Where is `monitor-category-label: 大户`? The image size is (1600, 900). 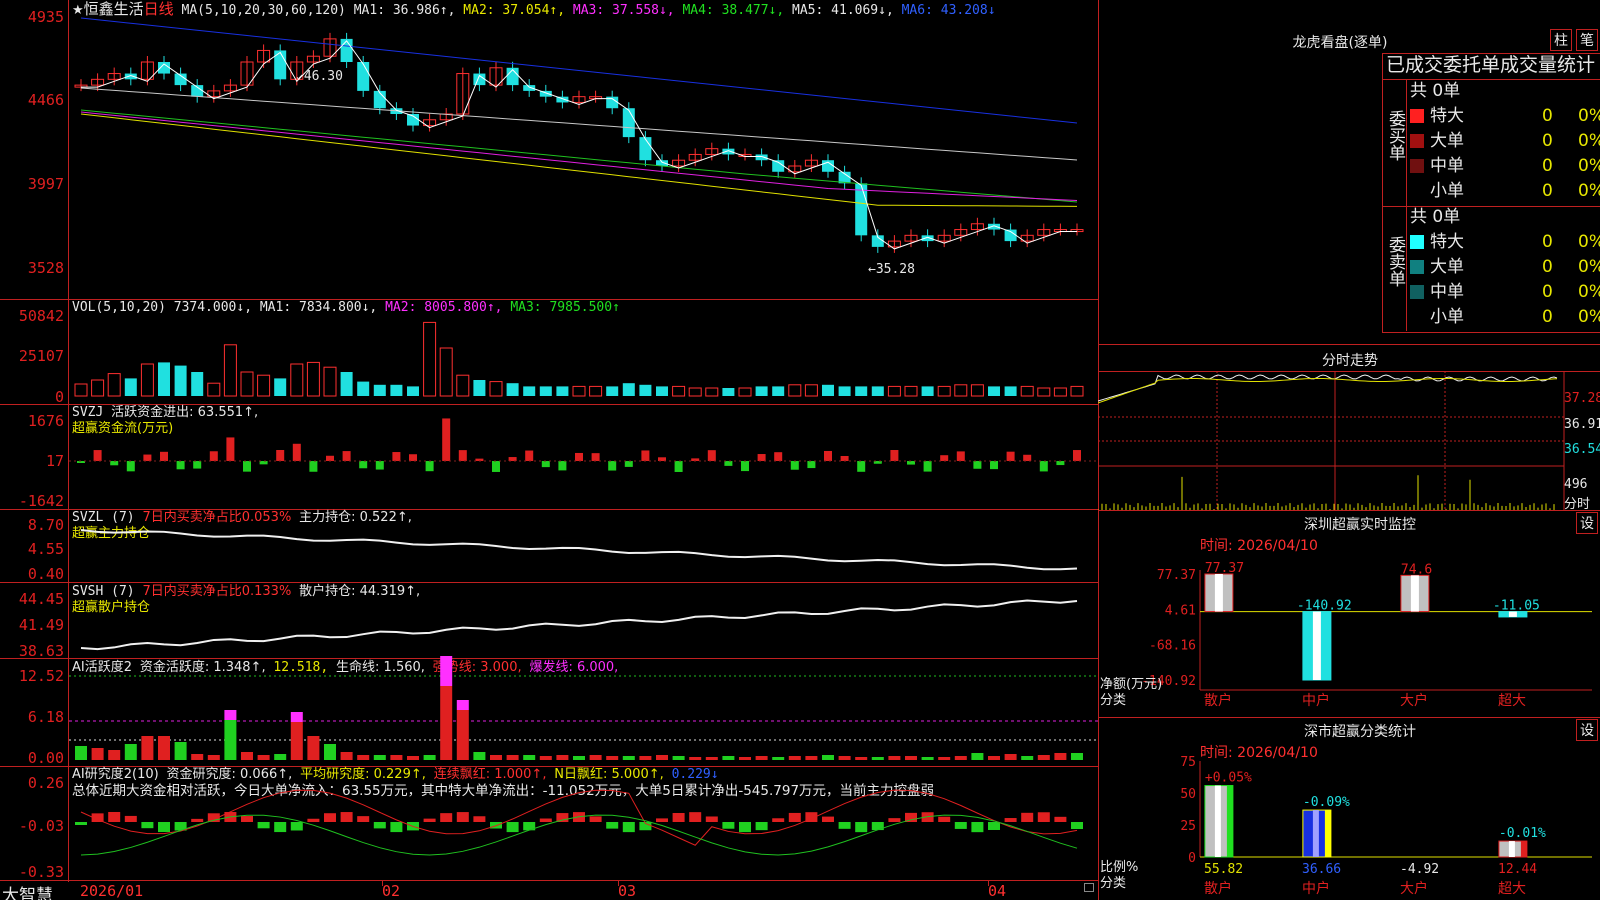 monitor-category-label: 大户 is located at coordinates (1414, 700).